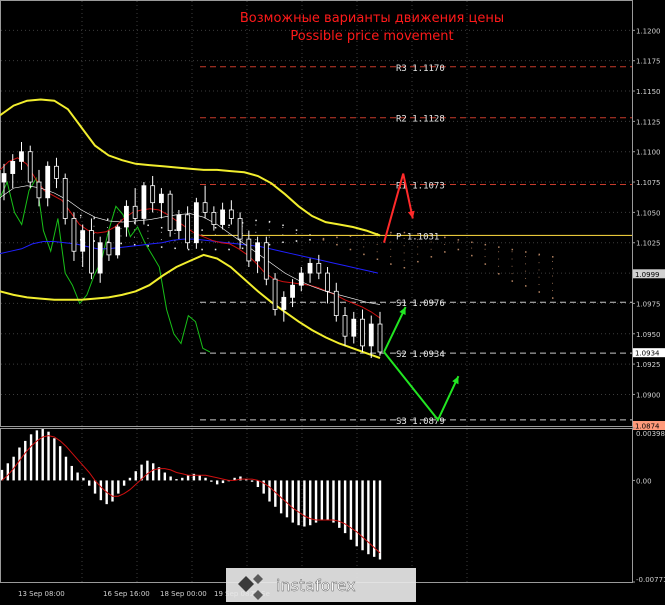  Describe the element at coordinates (420, 304) in the screenshot. I see `level-label-s1: S1 1.0976` at that location.